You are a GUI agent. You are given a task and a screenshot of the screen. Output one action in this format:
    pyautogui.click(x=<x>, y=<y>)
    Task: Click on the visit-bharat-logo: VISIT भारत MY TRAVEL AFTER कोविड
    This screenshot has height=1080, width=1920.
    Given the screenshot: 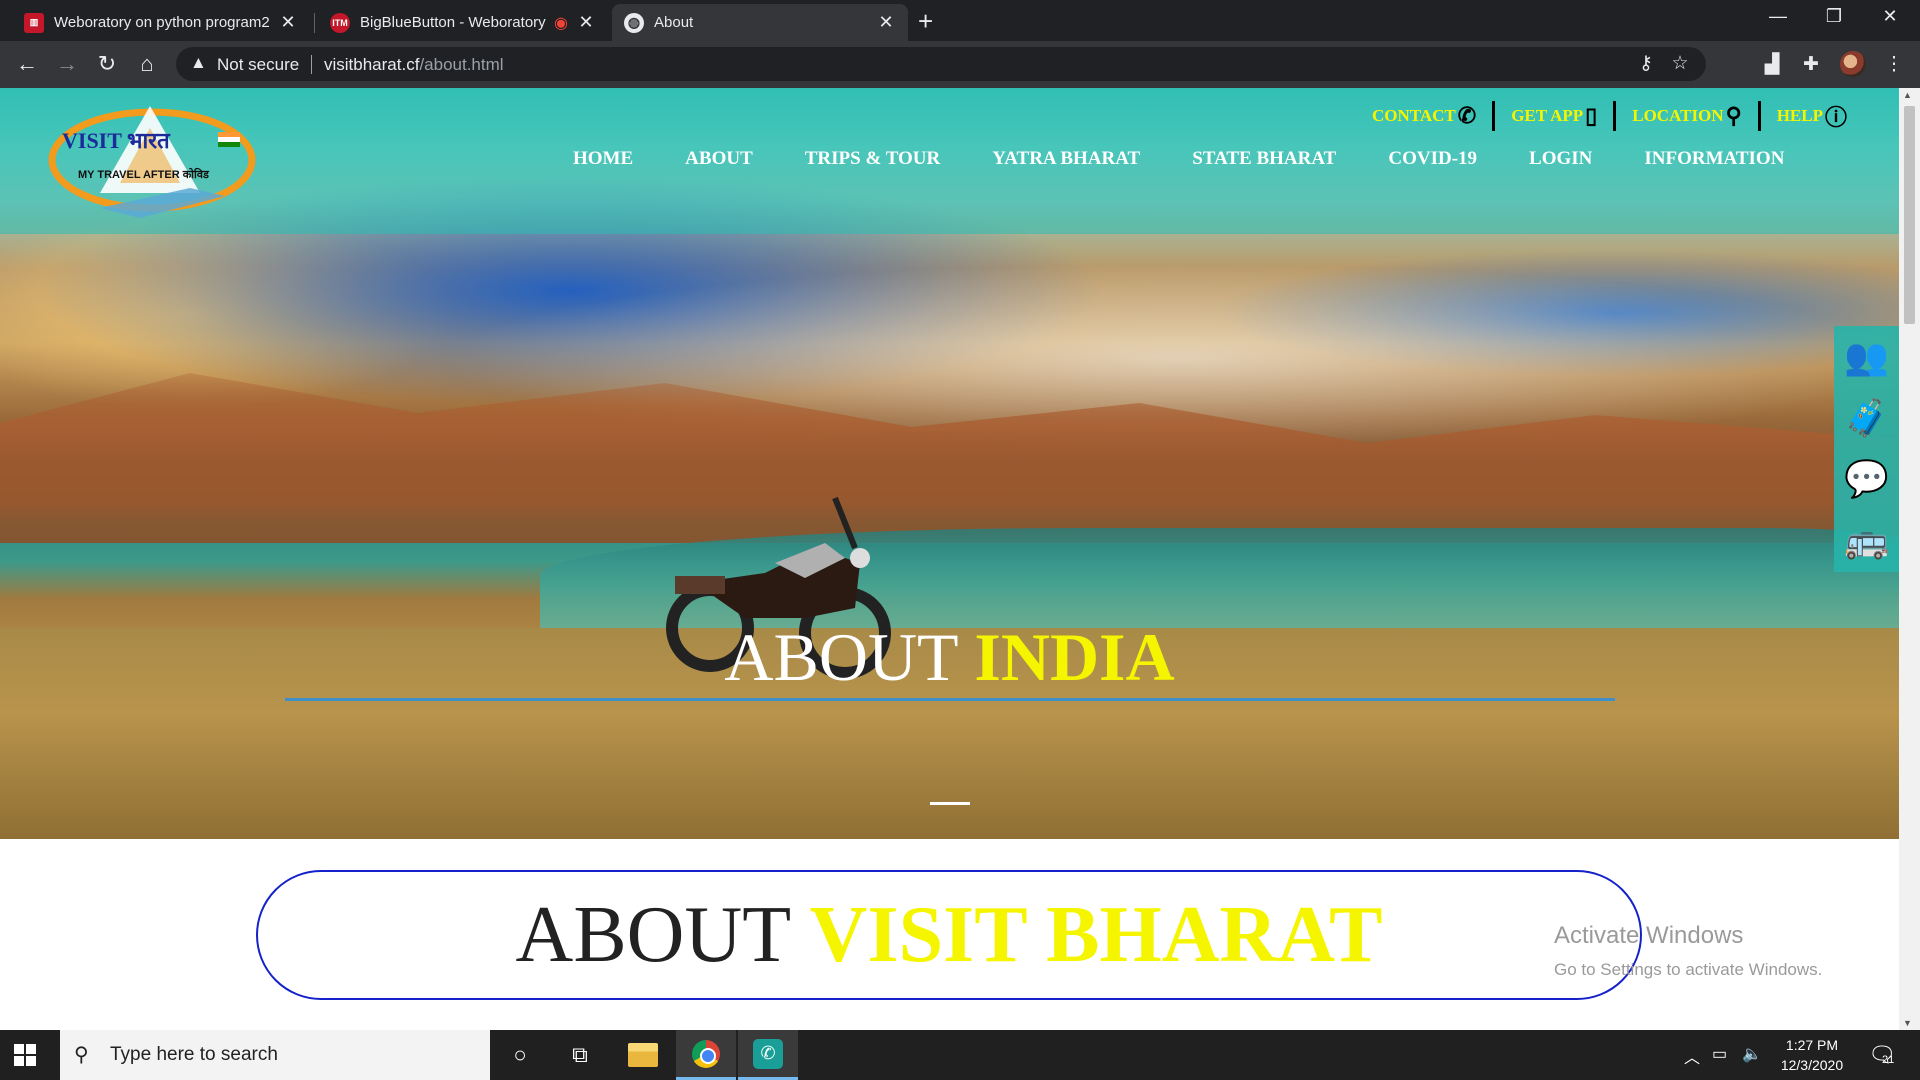 What is the action you would take?
    pyautogui.click(x=152, y=160)
    